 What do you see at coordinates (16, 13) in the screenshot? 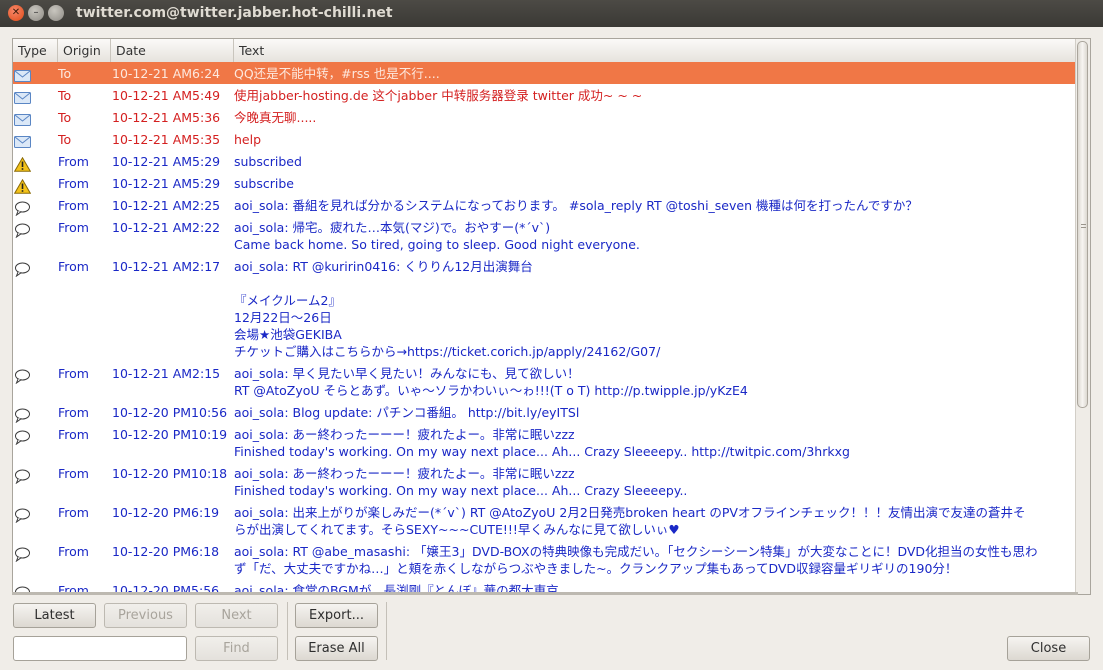
I see `window-close-icon: ✕` at bounding box center [16, 13].